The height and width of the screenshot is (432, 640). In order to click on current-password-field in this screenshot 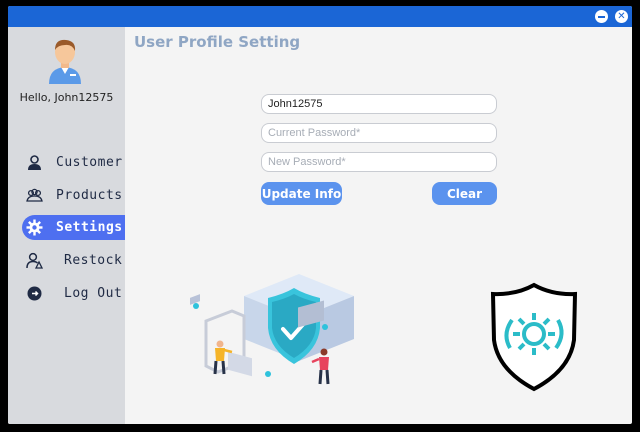, I will do `click(379, 133)`.